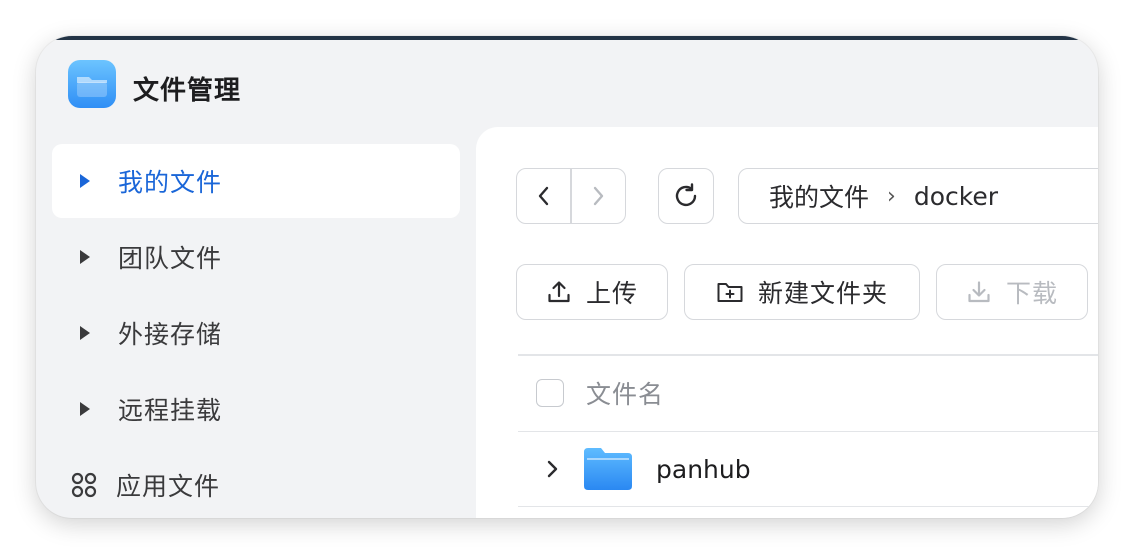 The image size is (1134, 554). What do you see at coordinates (822, 293) in the screenshot?
I see `new-folder-label: 新建文件夹` at bounding box center [822, 293].